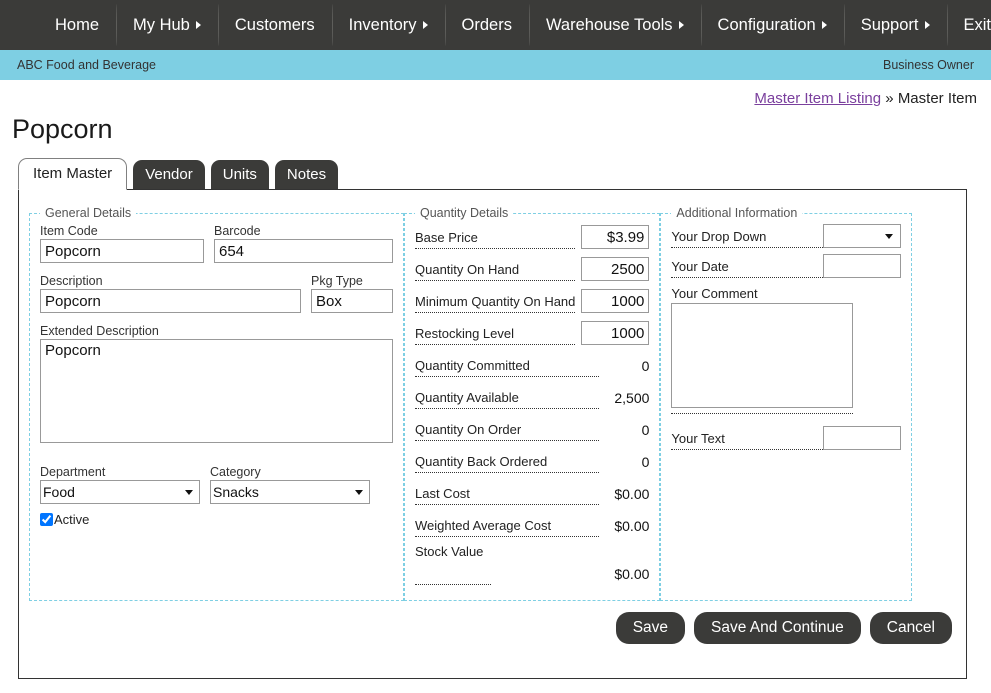  I want to click on quantity-row-last-cost: Last Cost $0.00, so click(532, 492).